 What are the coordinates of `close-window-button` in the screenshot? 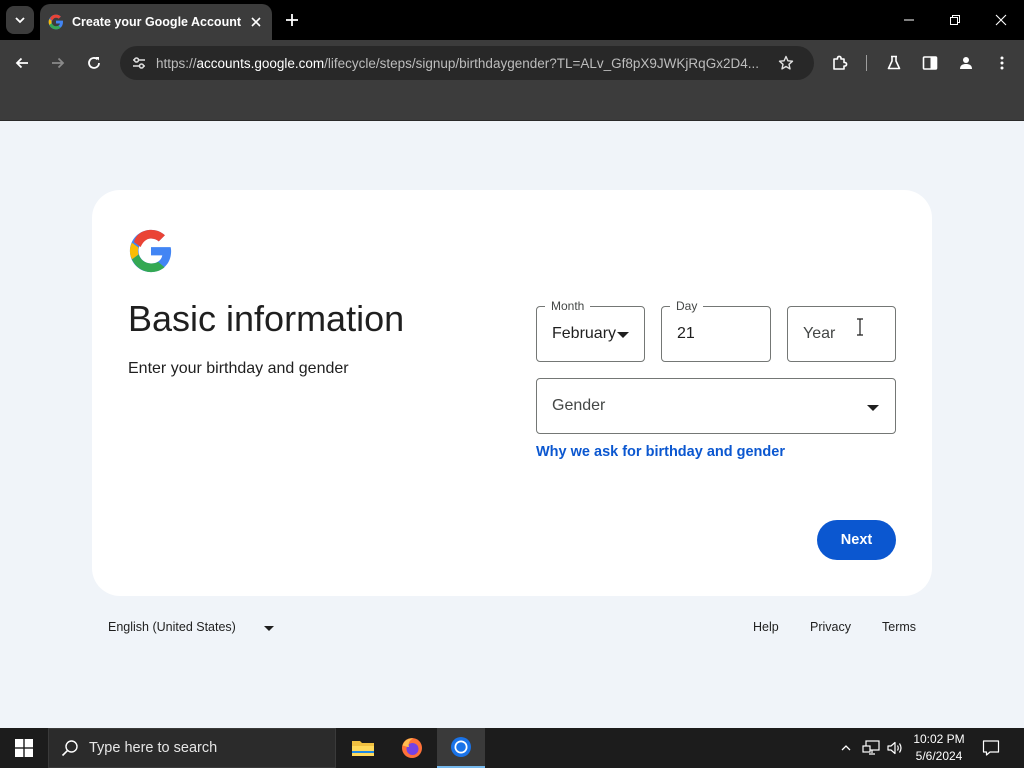 It's located at (1001, 20).